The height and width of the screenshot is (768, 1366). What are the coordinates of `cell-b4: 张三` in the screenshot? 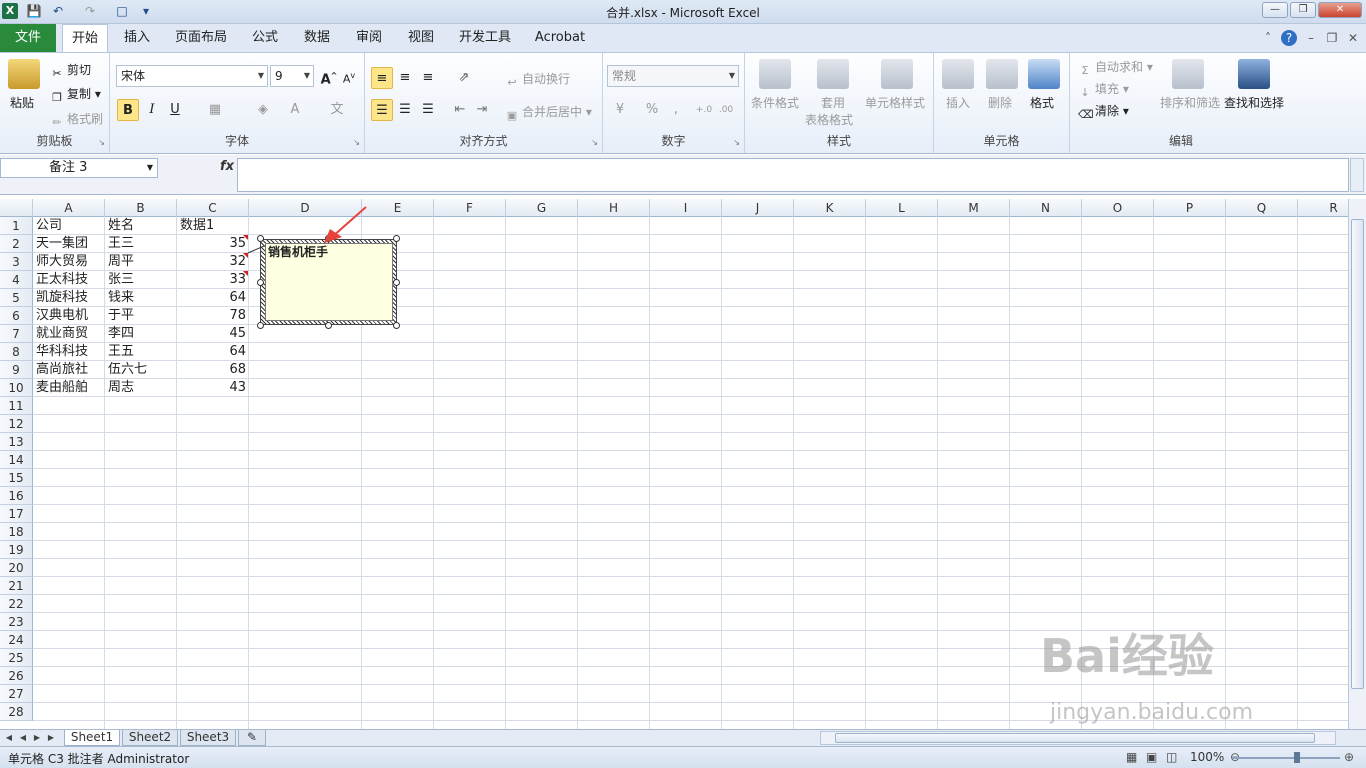 It's located at (141, 280).